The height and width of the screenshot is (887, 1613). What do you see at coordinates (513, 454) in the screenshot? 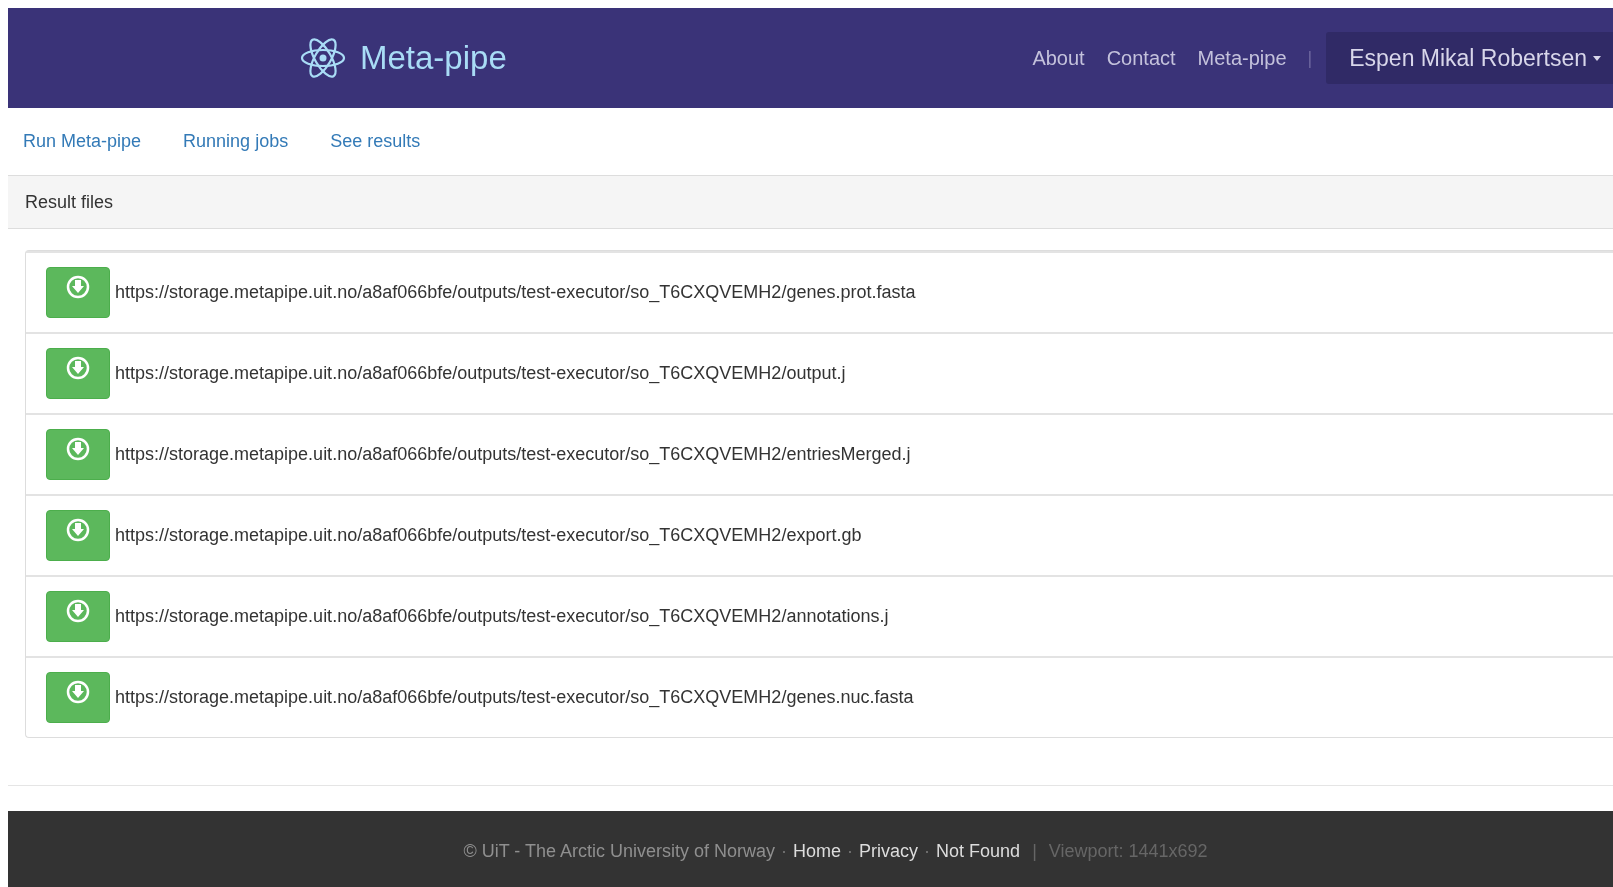
I see `file-url: https://storage.metapipe.uit.no/a8af066bfe/outputs/test-executor/so_T6CXQVEMH2/entriesMerged.j` at bounding box center [513, 454].